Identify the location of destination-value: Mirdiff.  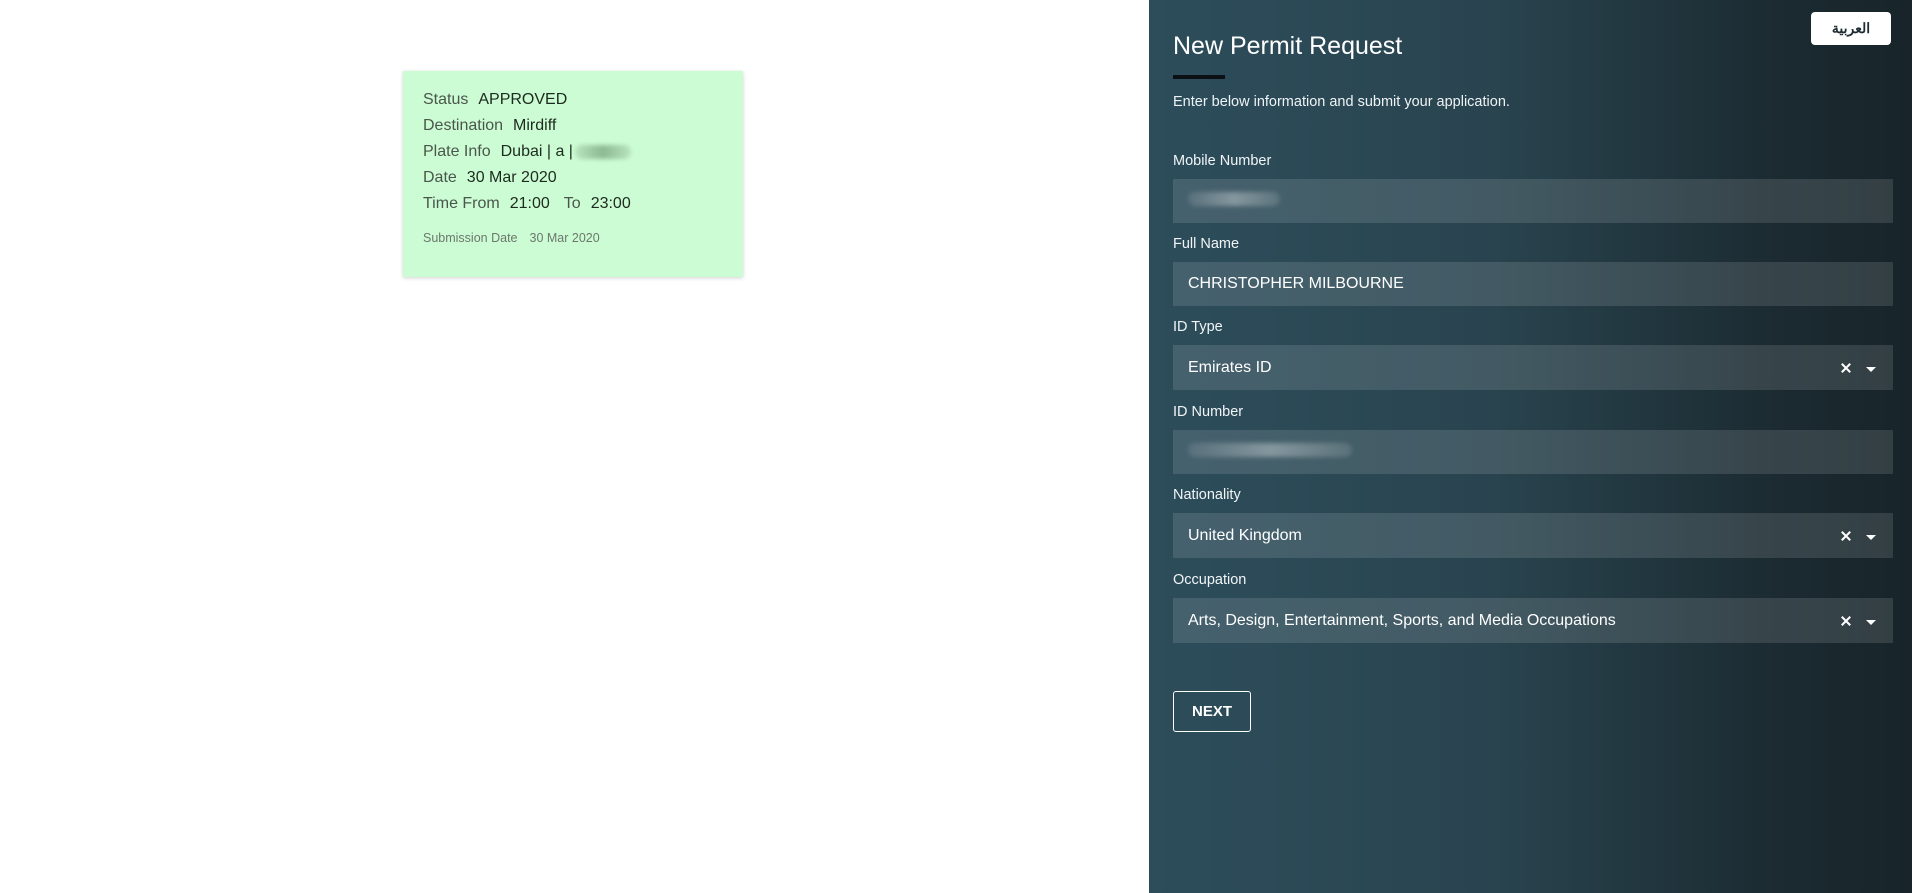
(535, 125).